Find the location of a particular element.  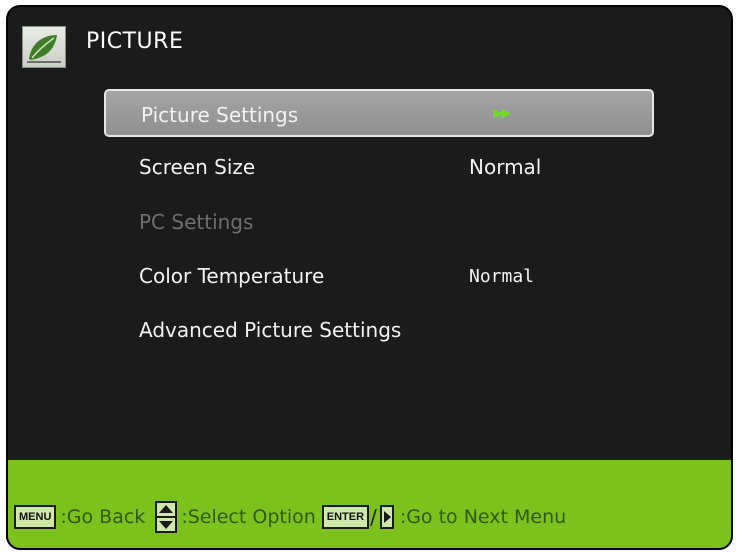

go-back-hint: :Go Back is located at coordinates (103, 517).